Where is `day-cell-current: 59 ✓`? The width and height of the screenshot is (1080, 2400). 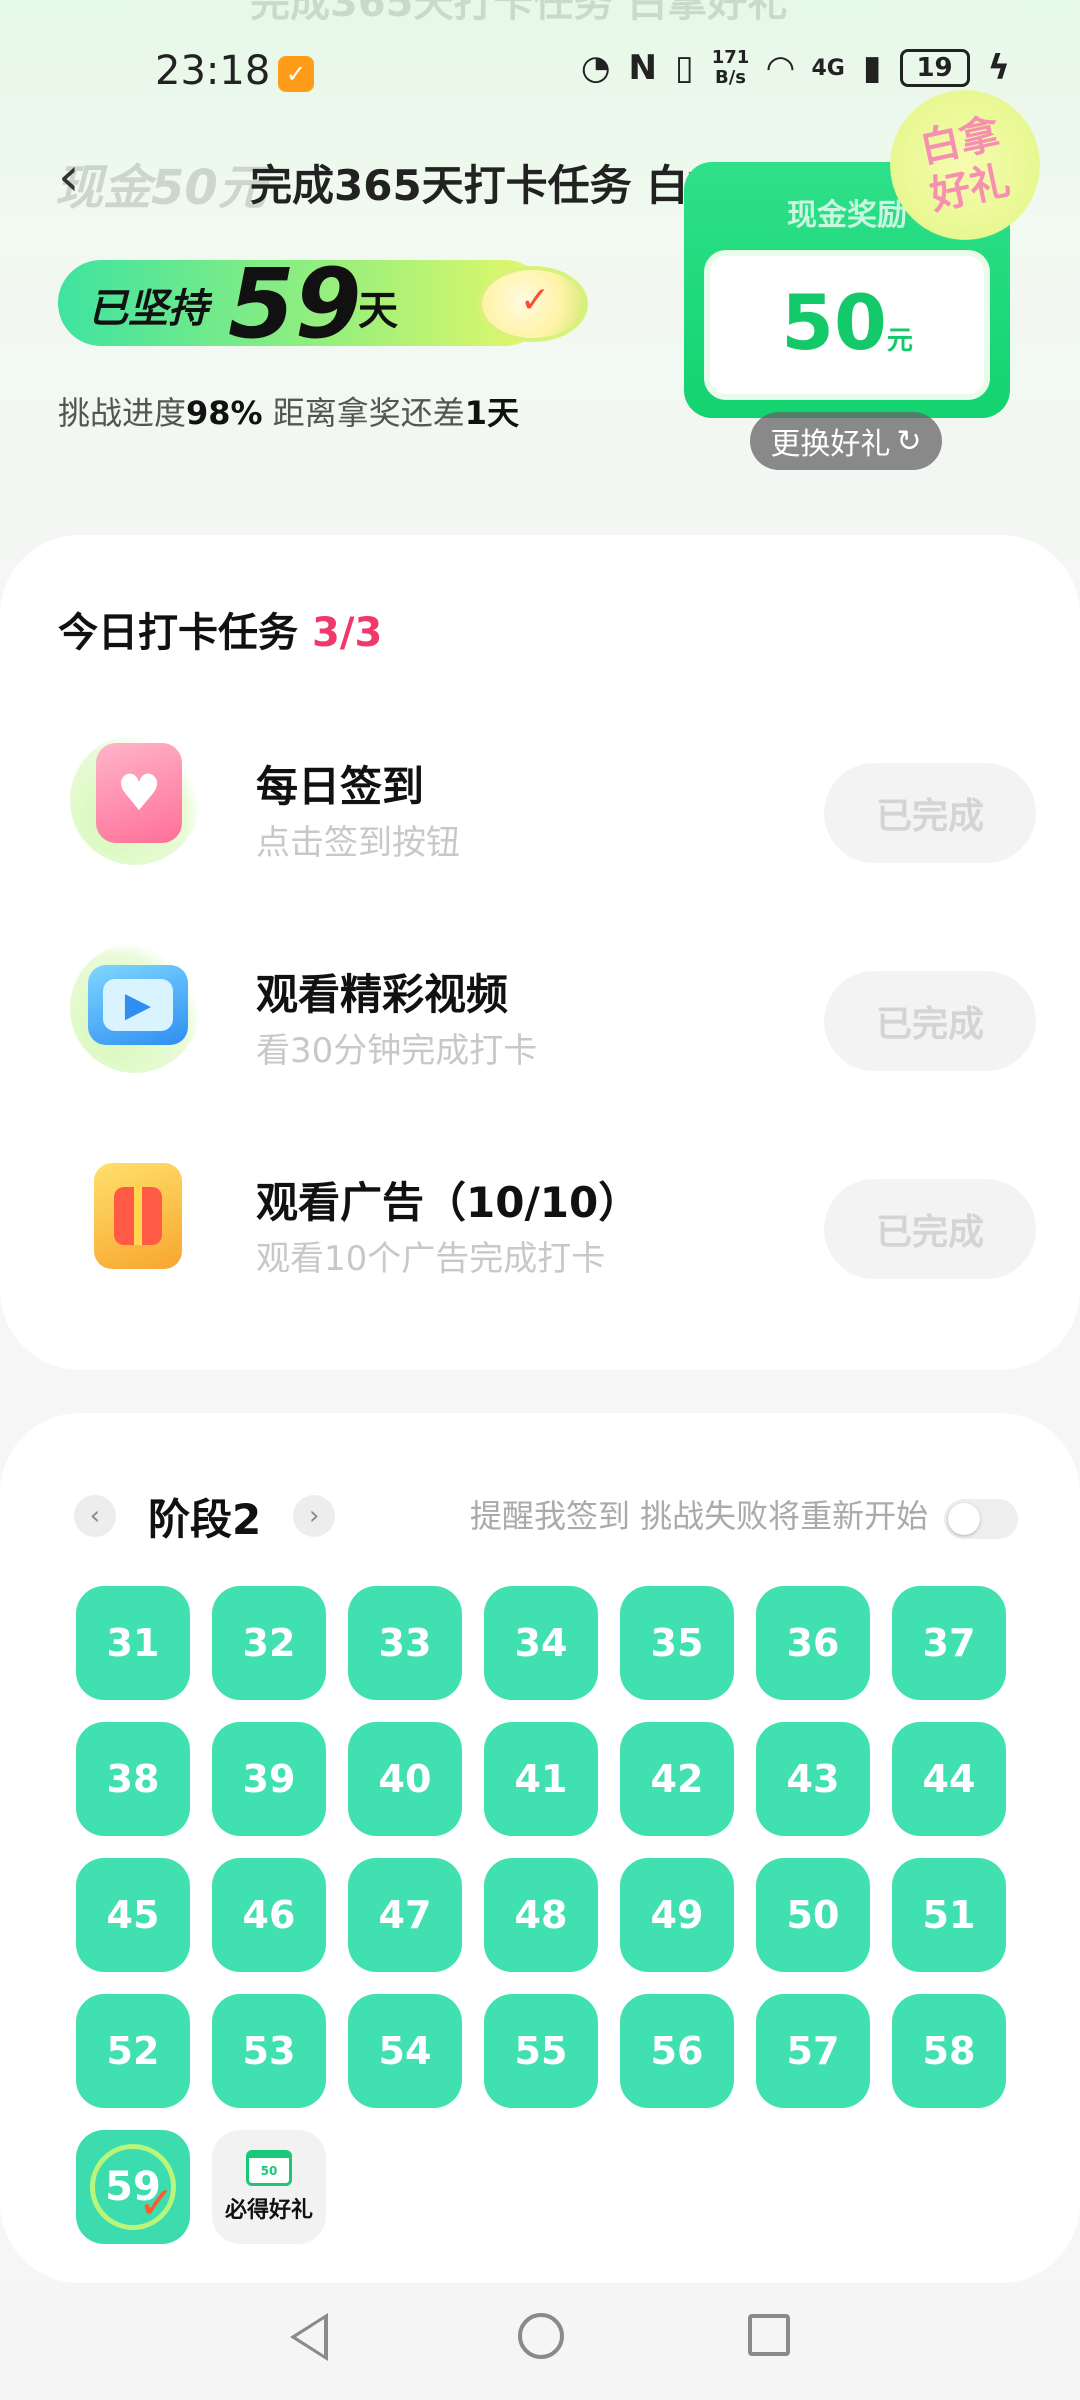 day-cell-current: 59 ✓ is located at coordinates (133, 2187).